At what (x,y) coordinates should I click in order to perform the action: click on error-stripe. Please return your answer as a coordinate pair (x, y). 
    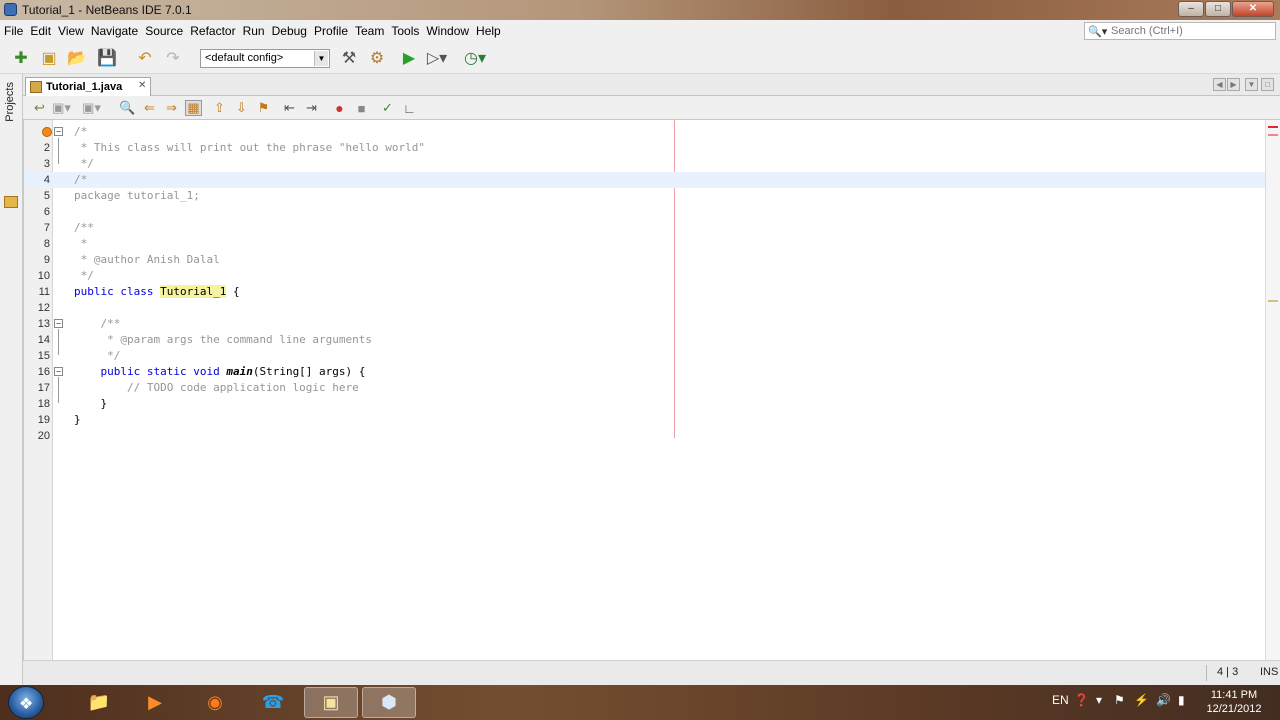
    Looking at the image, I should click on (1272, 390).